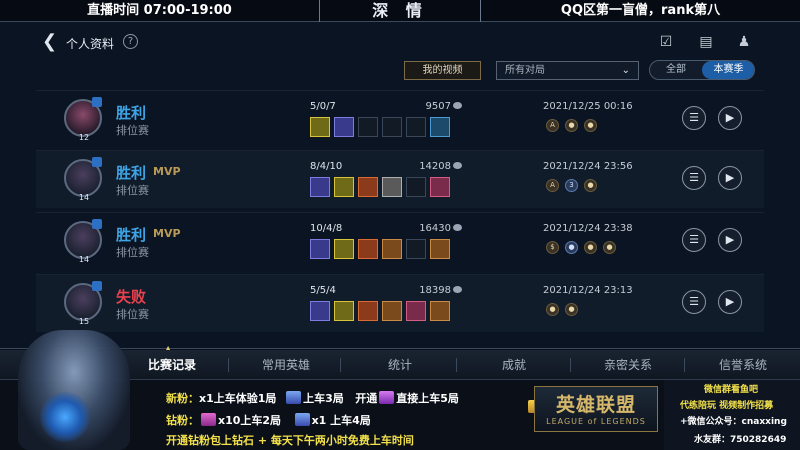 Image resolution: width=800 pixels, height=450 pixels. Describe the element at coordinates (182, 420) in the screenshot. I see `promo-label: 钻粉：` at that location.